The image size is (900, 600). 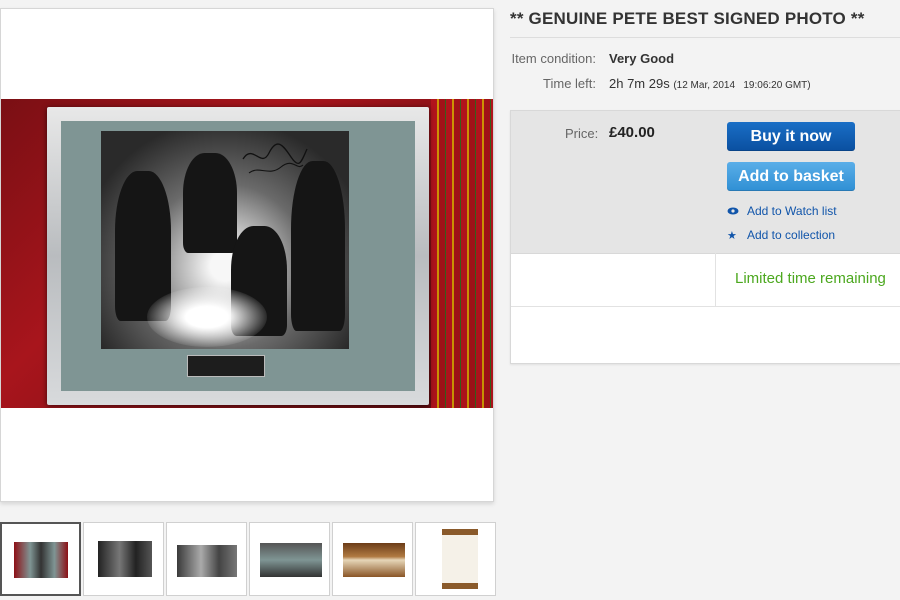 What do you see at coordinates (715, 279) in the screenshot?
I see `cell-divider` at bounding box center [715, 279].